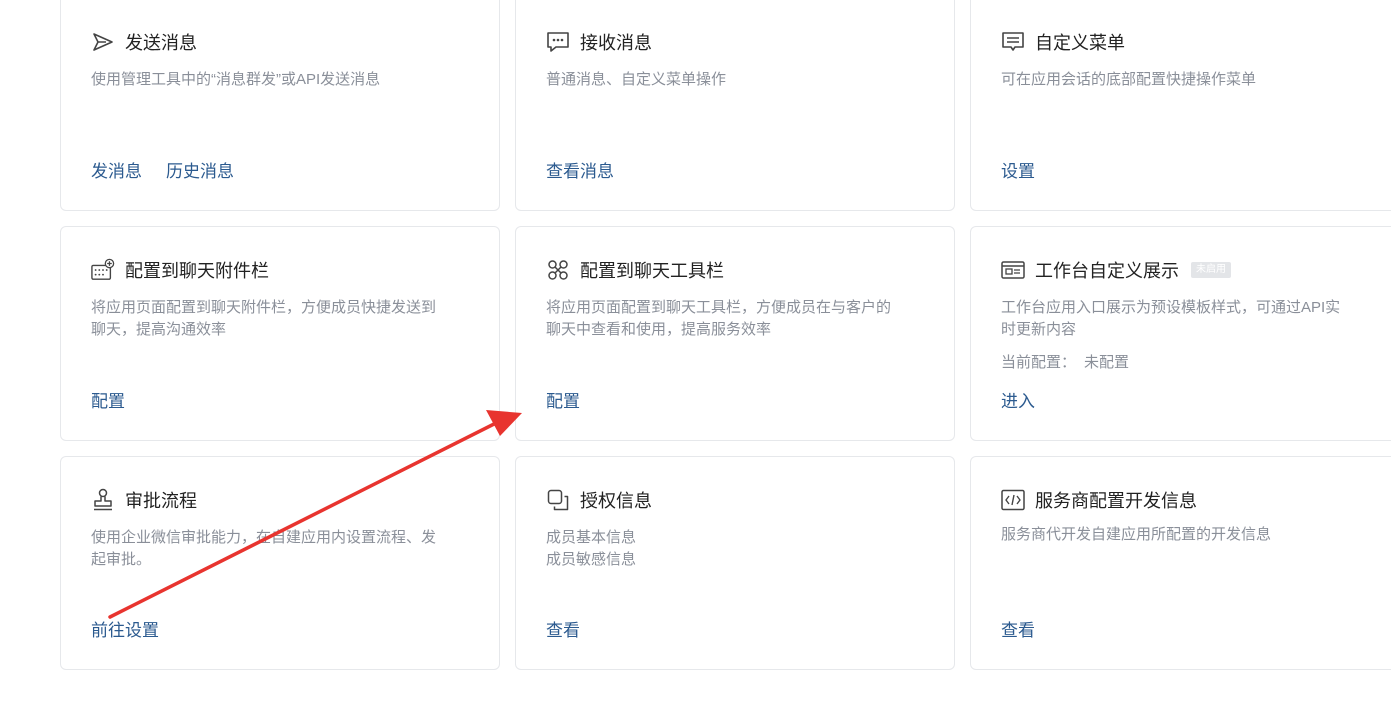 This screenshot has height=705, width=1391. Describe the element at coordinates (1039, 329) in the screenshot. I see `desc-line: 时更新内容` at that location.